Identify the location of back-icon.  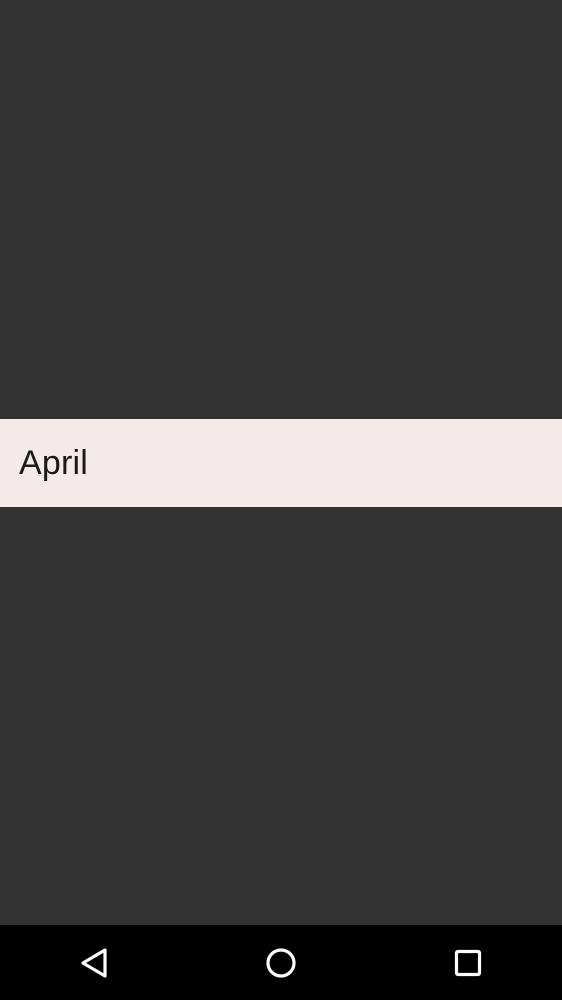
(94, 962).